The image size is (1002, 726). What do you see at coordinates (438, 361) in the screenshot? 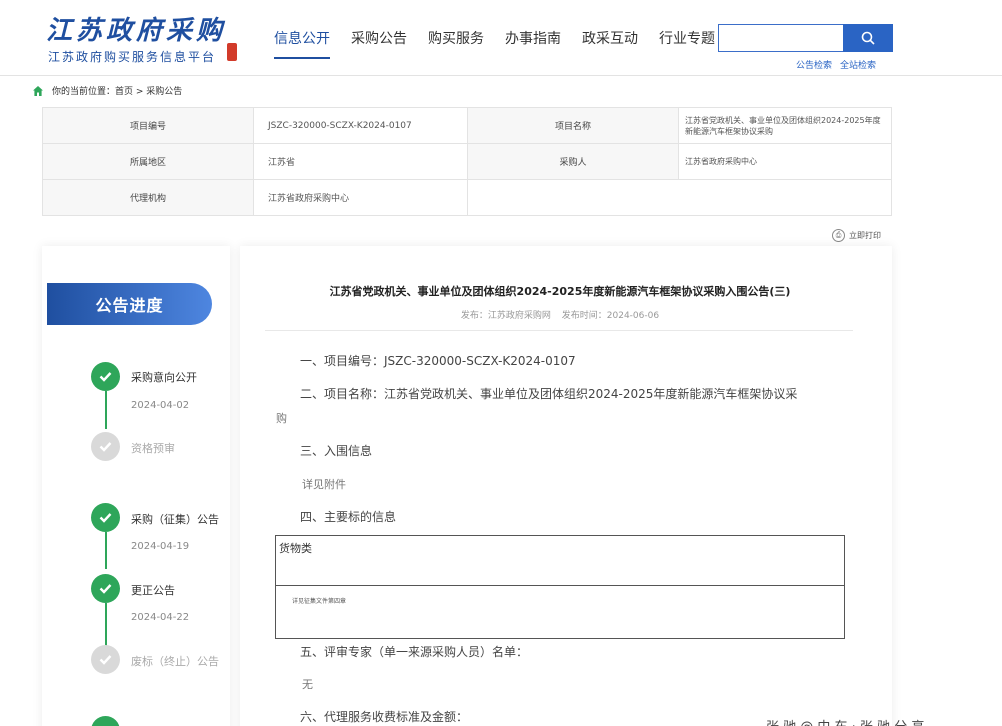
I see `section-project-no: 一、项目编号：JSZC-320000-SCZX-K2024-0107` at bounding box center [438, 361].